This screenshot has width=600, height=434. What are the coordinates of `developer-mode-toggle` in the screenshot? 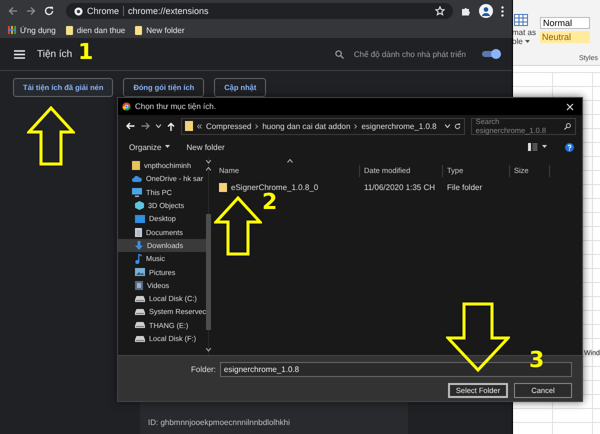 It's located at (491, 54).